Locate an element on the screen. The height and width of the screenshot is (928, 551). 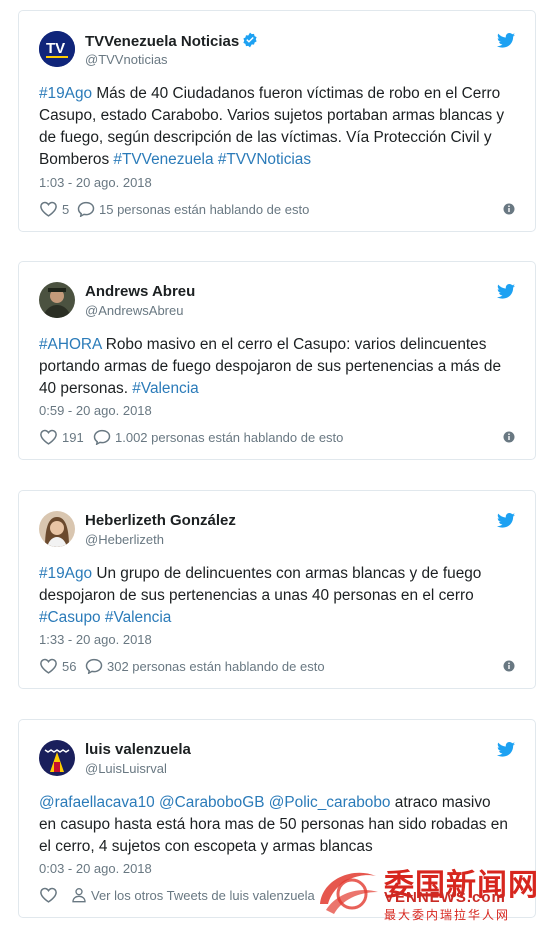
conversation-button: 15 personas están hablando de esto is located at coordinates (193, 209).